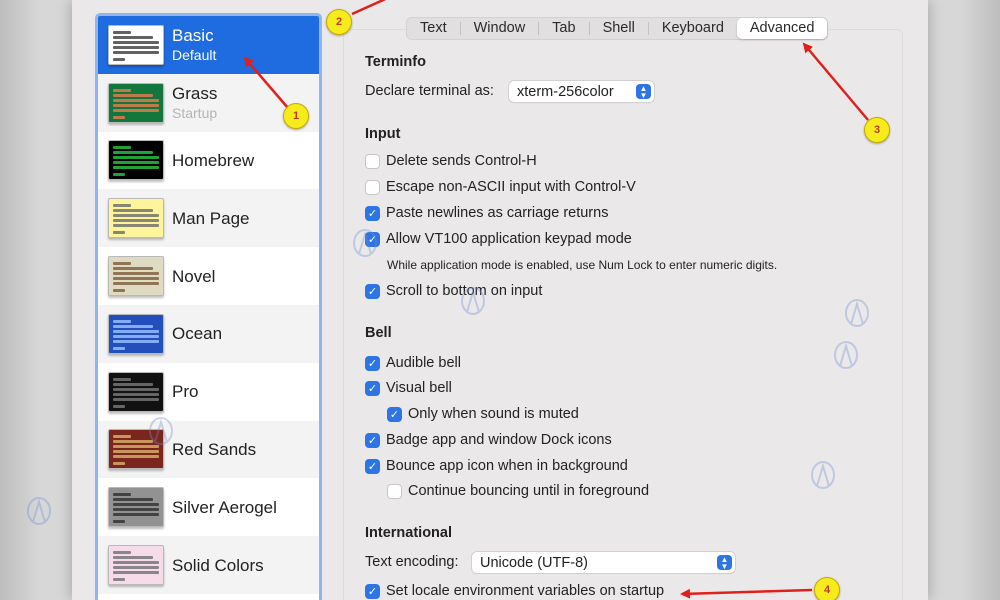 The height and width of the screenshot is (600, 1000). Describe the element at coordinates (877, 130) in the screenshot. I see `annotation-badge-3: 3` at that location.